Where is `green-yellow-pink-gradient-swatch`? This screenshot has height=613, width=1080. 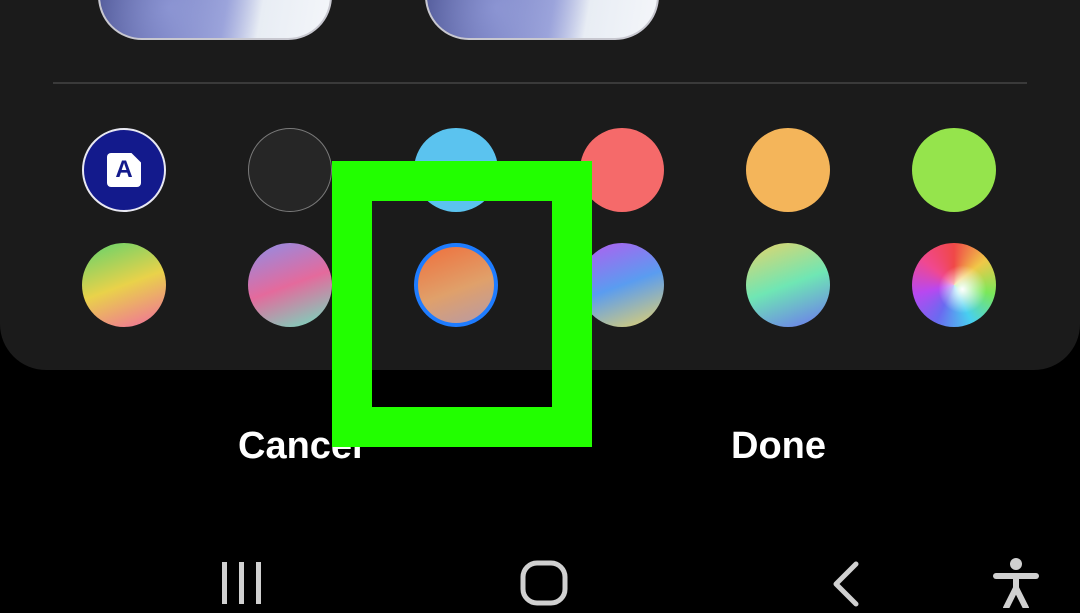
green-yellow-pink-gradient-swatch is located at coordinates (124, 285).